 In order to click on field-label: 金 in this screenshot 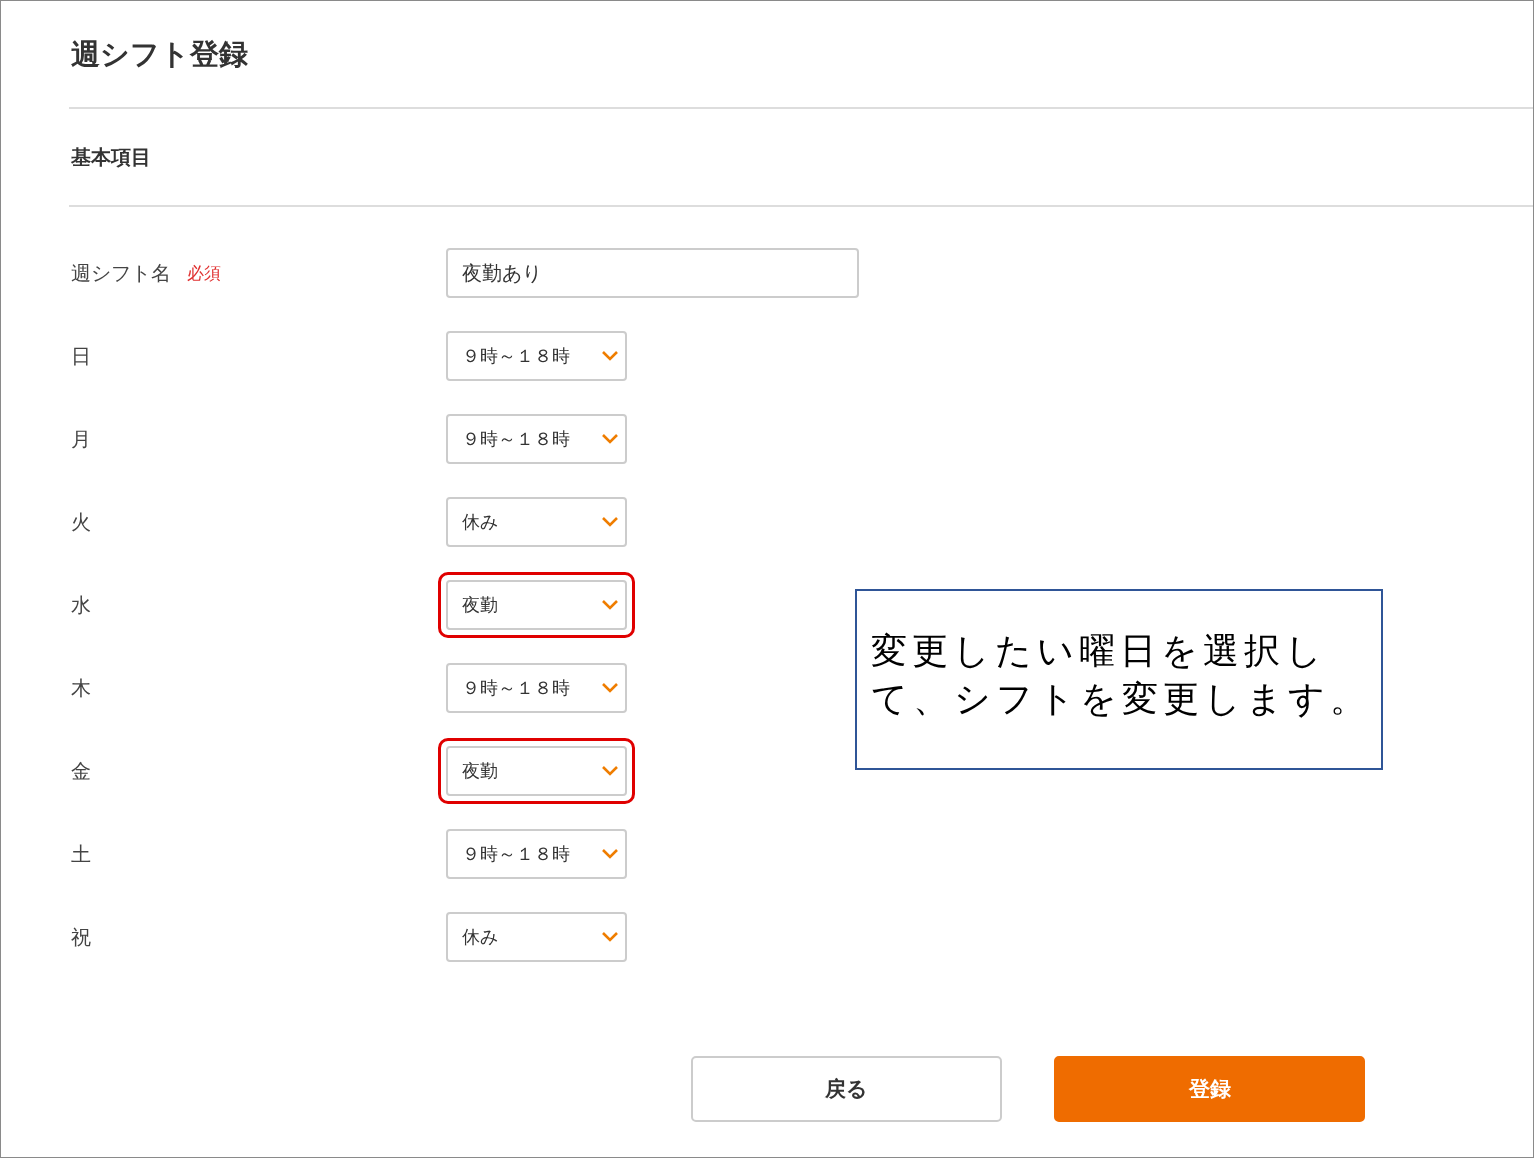, I will do `click(81, 771)`.